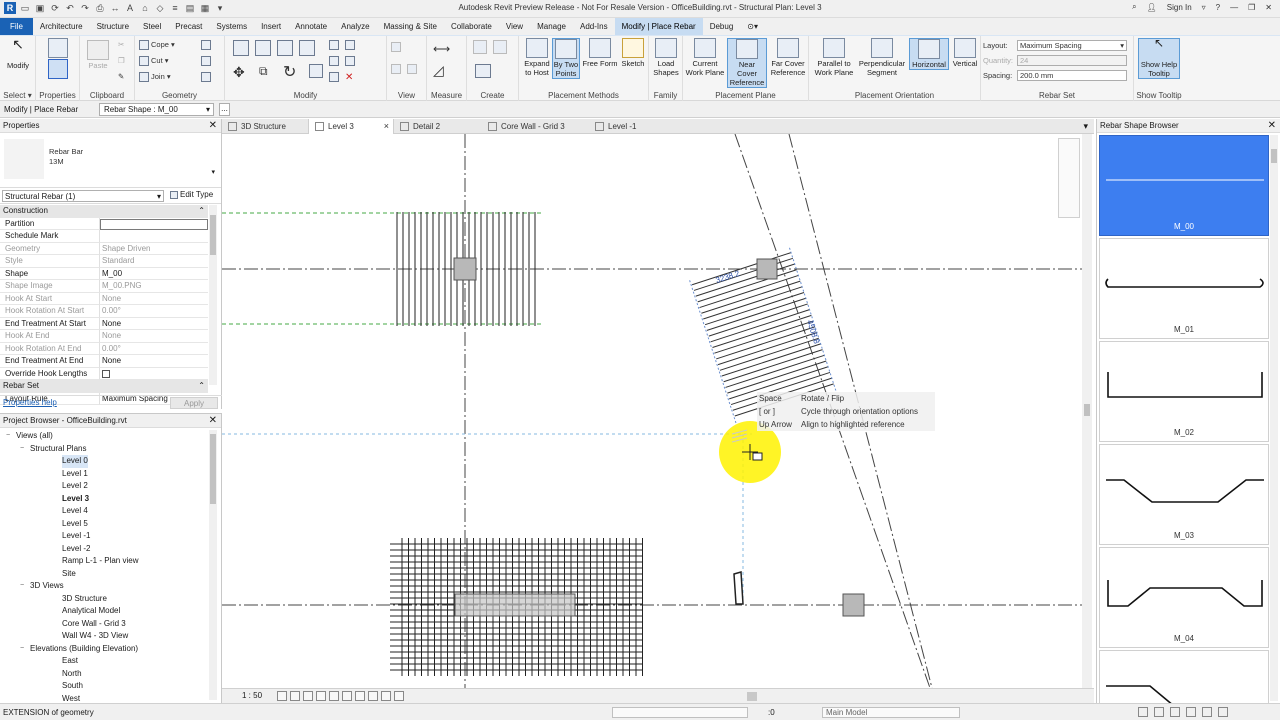 The width and height of the screenshot is (1280, 720). I want to click on shape-item: M_02, so click(1184, 391).